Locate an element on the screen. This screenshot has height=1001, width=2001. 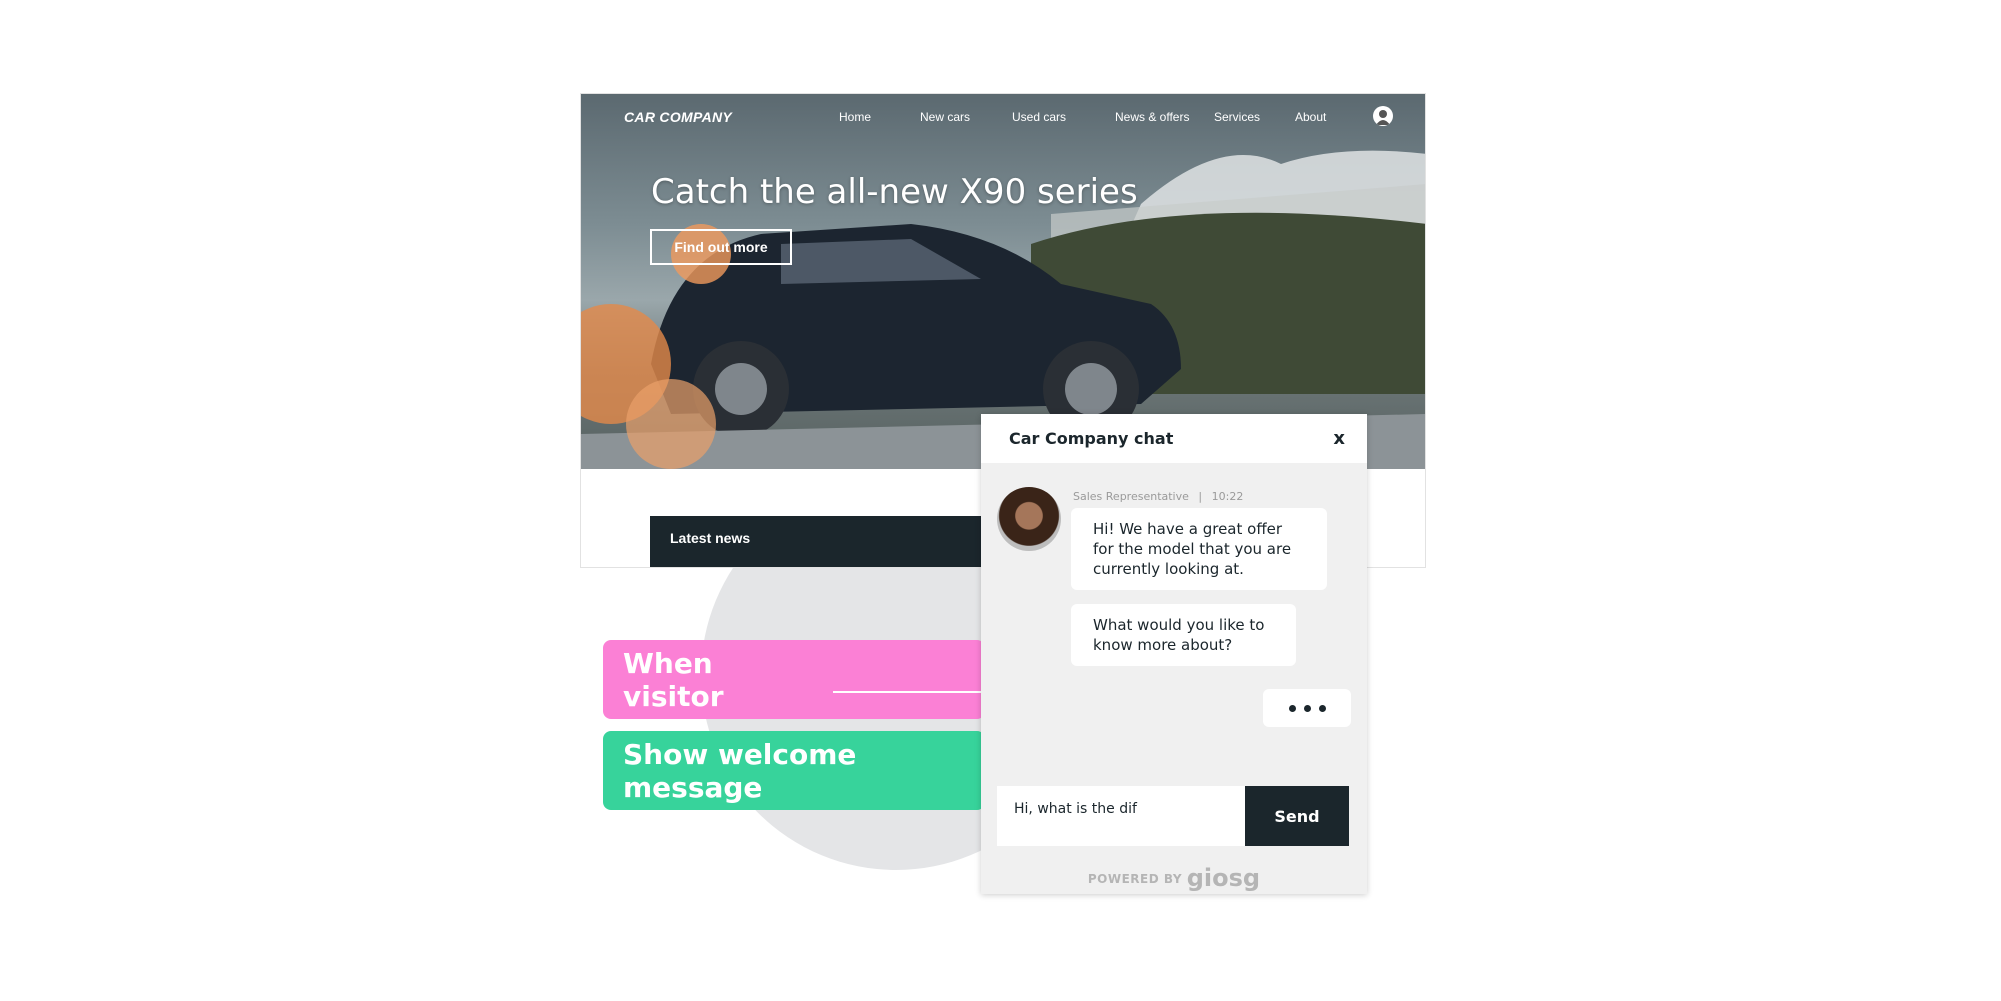
nav-home: Home is located at coordinates (855, 117).